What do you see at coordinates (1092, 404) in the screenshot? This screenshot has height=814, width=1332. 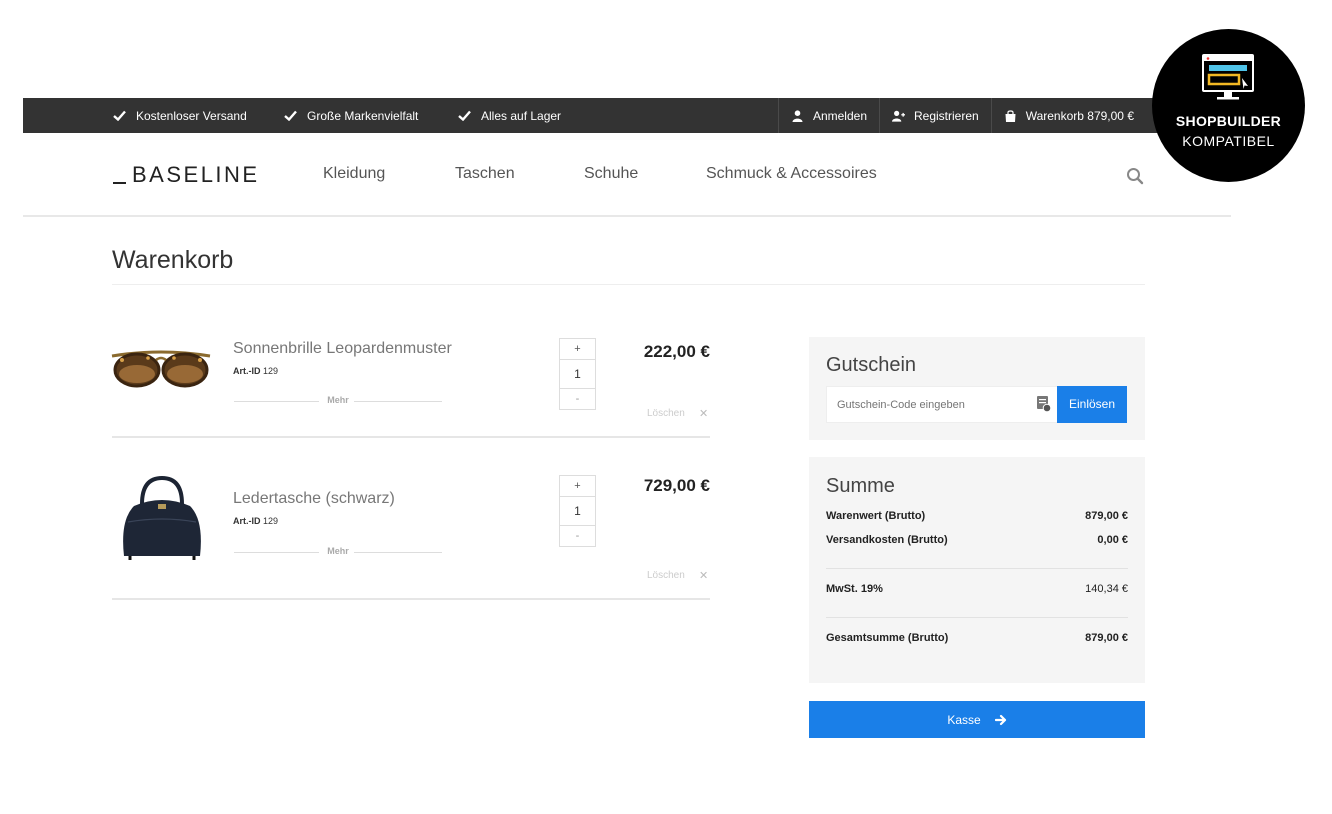 I see `redeem-button: Einlösen` at bounding box center [1092, 404].